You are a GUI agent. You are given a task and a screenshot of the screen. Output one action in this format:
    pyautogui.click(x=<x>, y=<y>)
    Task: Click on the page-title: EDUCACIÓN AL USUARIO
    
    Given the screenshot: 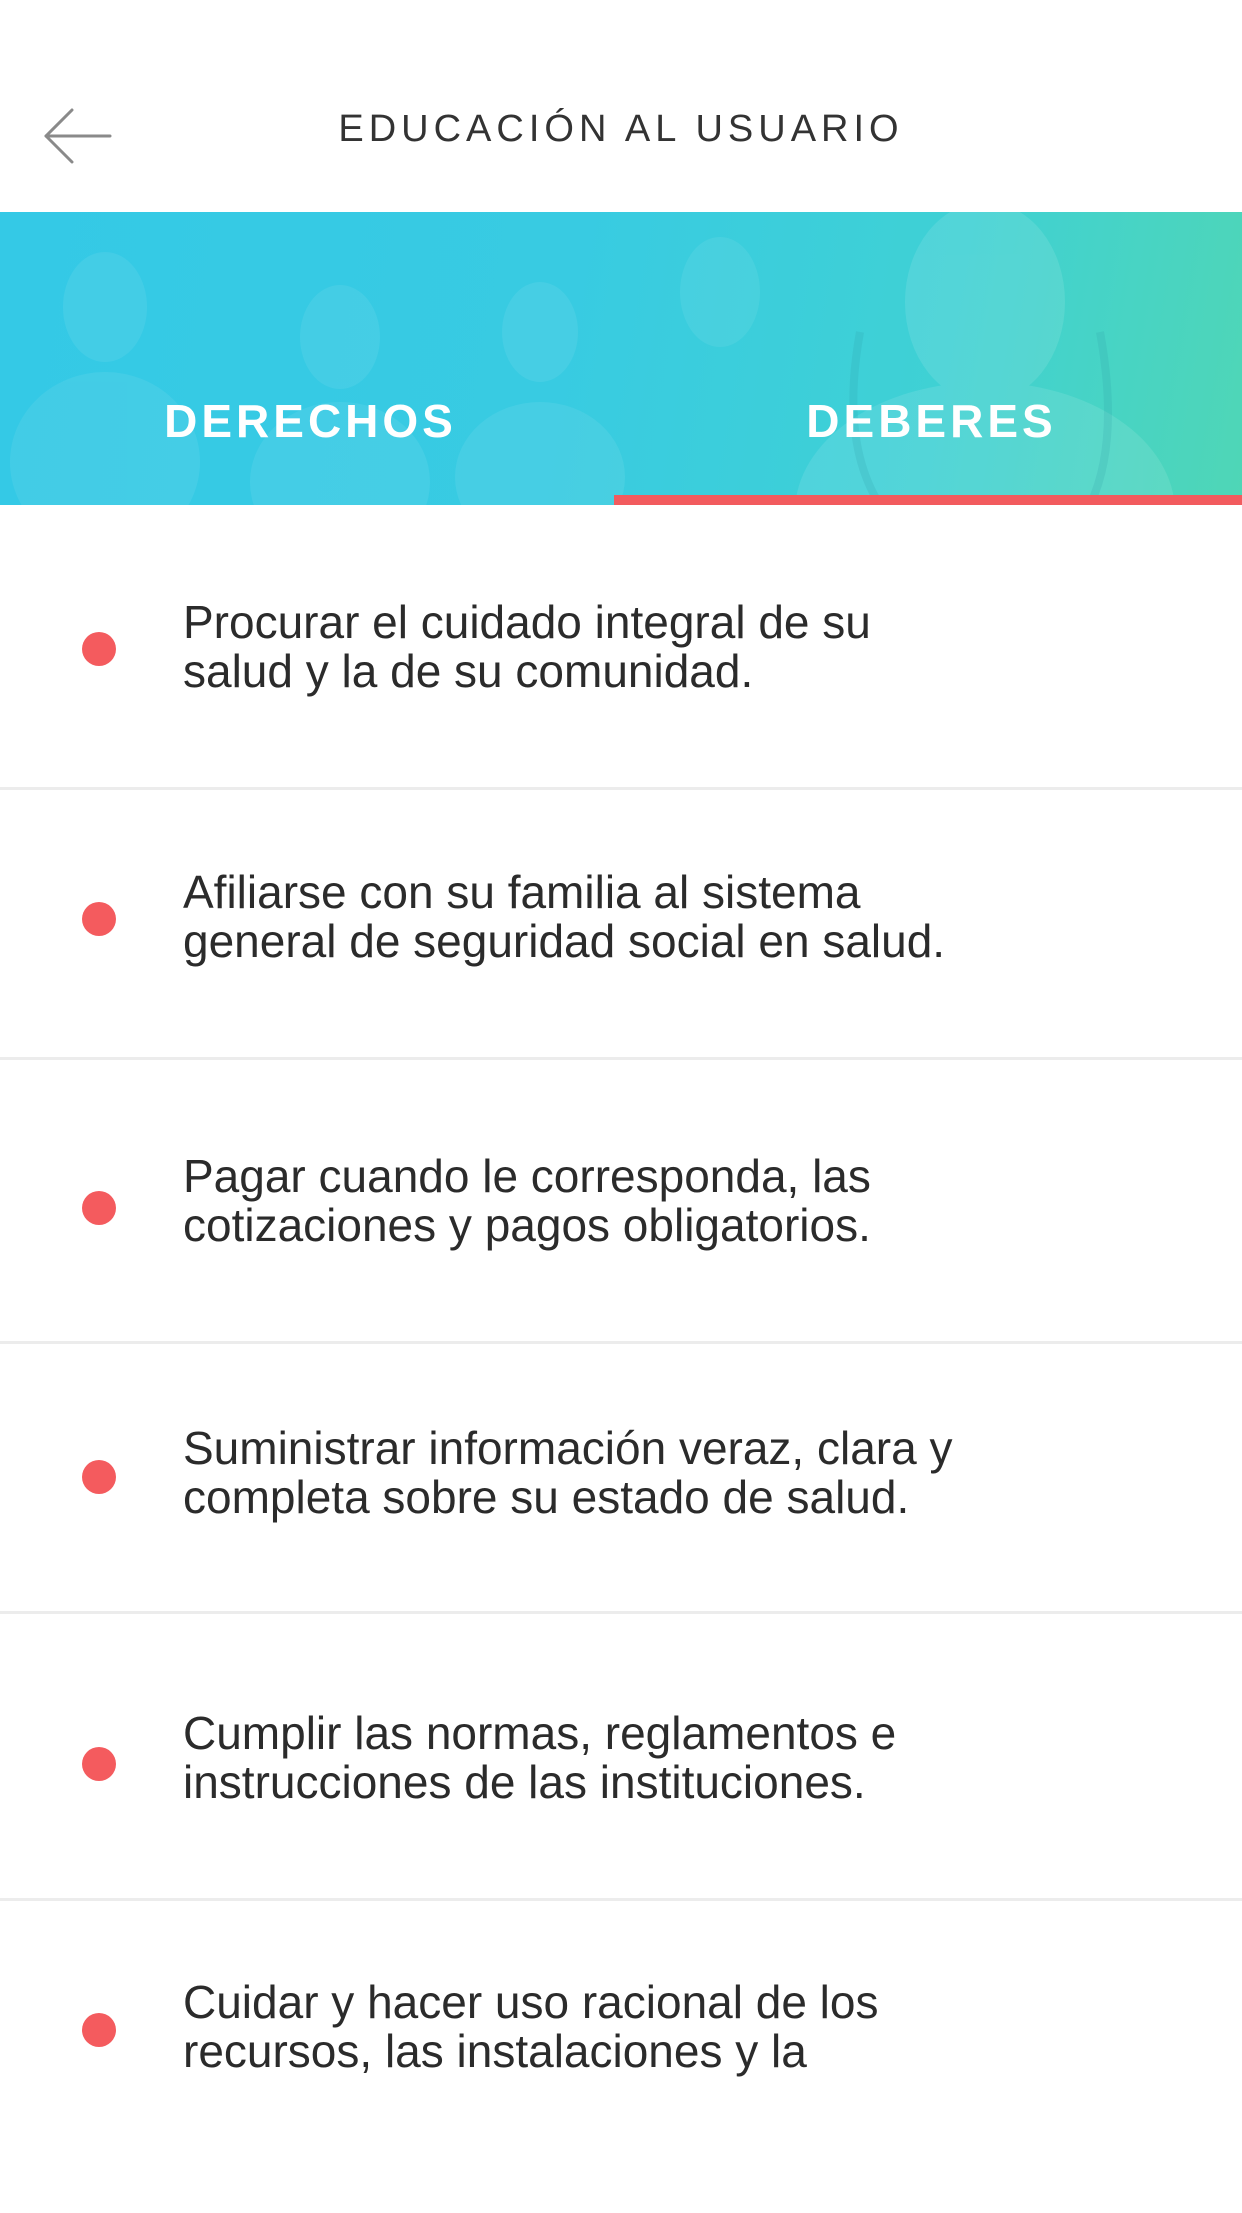 What is the action you would take?
    pyautogui.click(x=621, y=129)
    